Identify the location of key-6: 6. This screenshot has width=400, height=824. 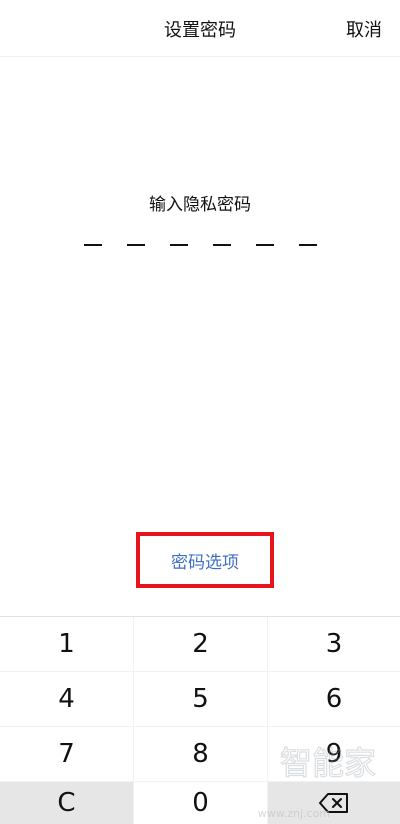
(334, 699).